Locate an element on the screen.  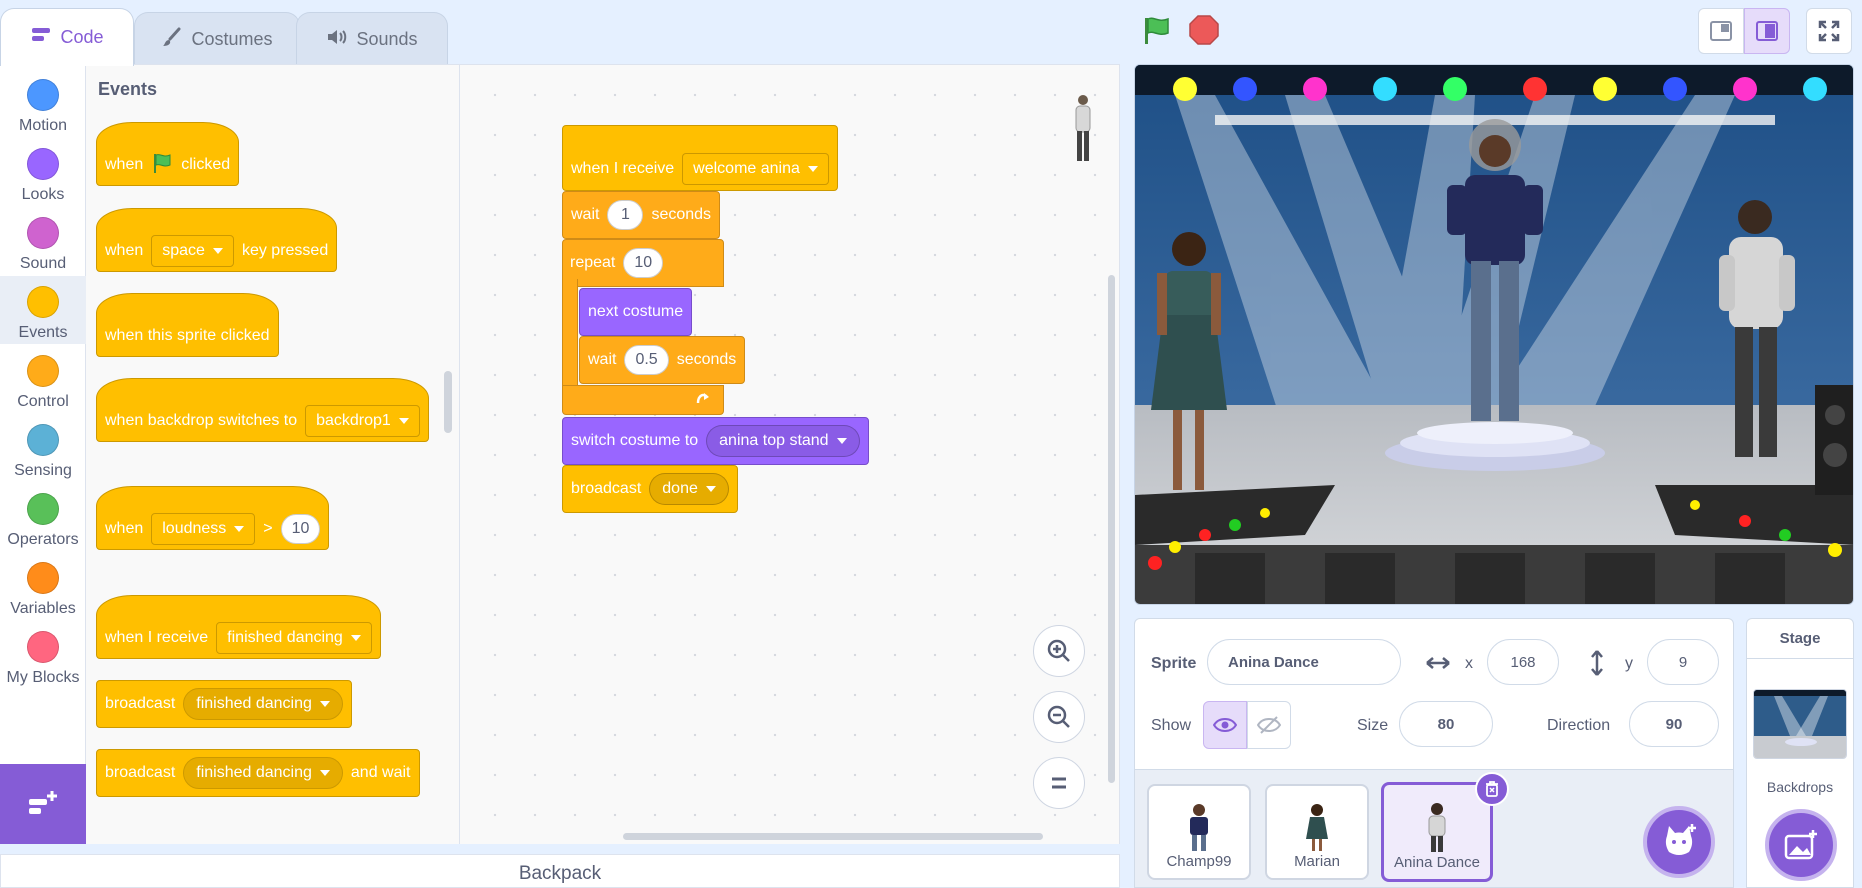
sprite-thumbnail-icon is located at coordinates (1083, 129).